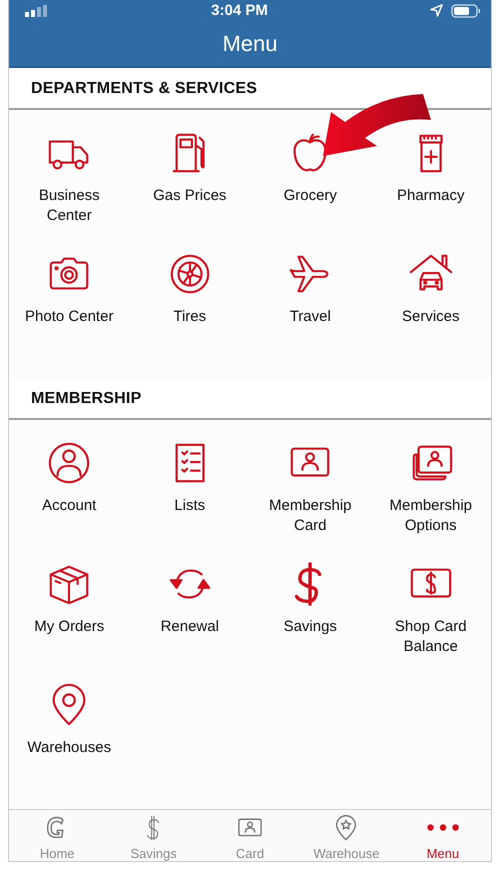 The height and width of the screenshot is (869, 500). I want to click on menu-item: Tires, so click(190, 301).